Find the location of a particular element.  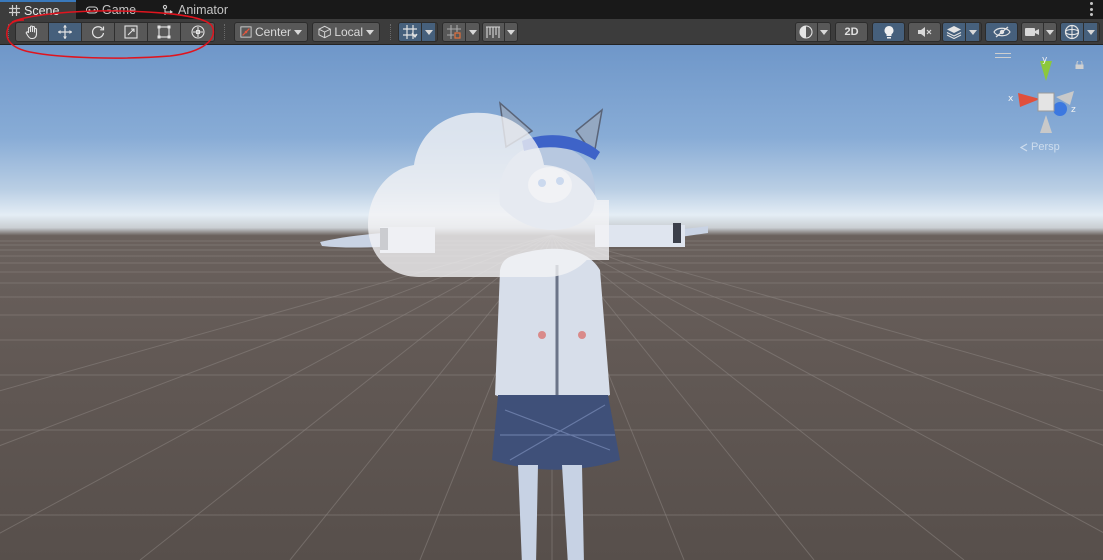

align-tools-toggle is located at coordinates (500, 32).